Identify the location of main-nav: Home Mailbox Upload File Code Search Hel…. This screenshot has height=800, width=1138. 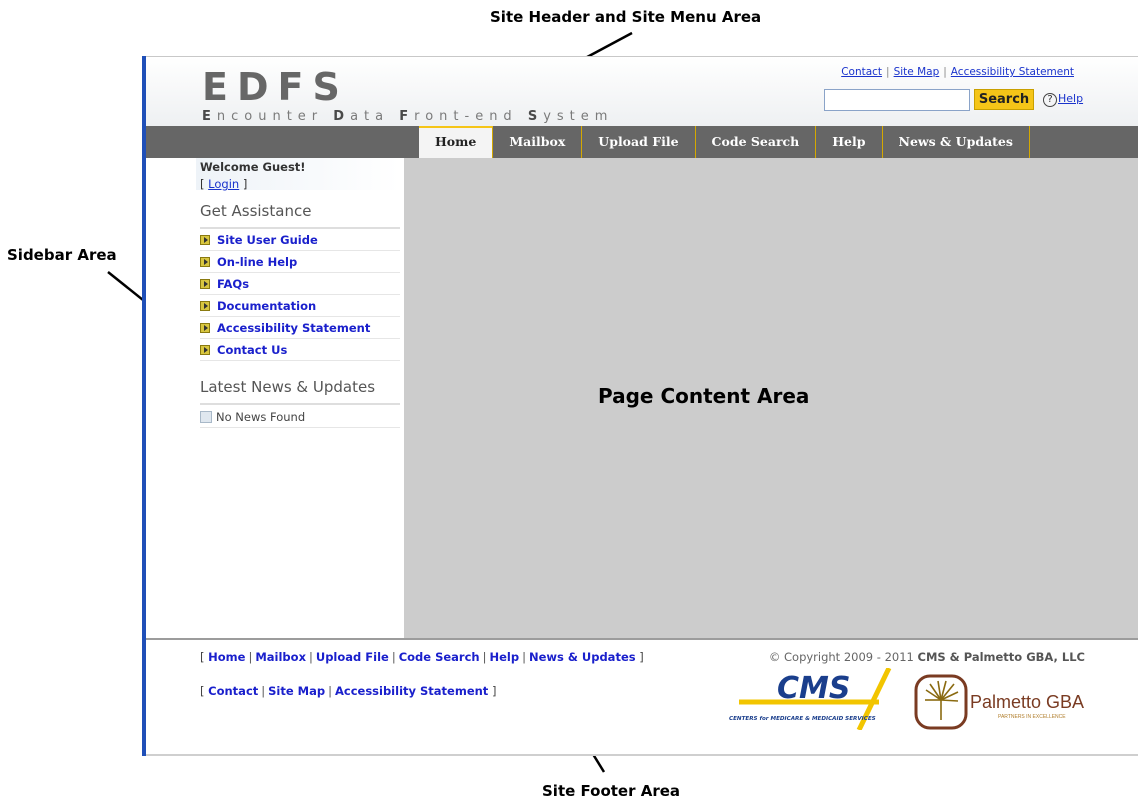
(724, 142).